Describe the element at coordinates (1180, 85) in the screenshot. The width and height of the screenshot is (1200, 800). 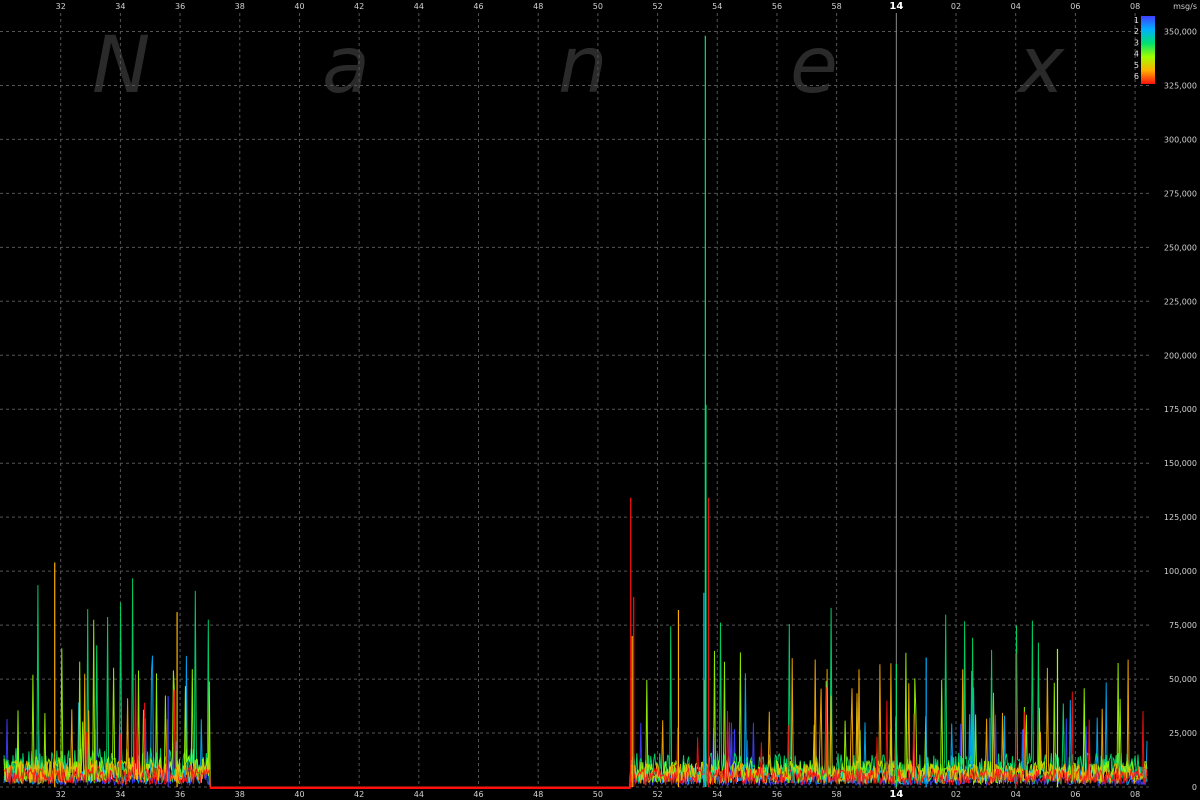
I see `y-tick-label: 325,000` at that location.